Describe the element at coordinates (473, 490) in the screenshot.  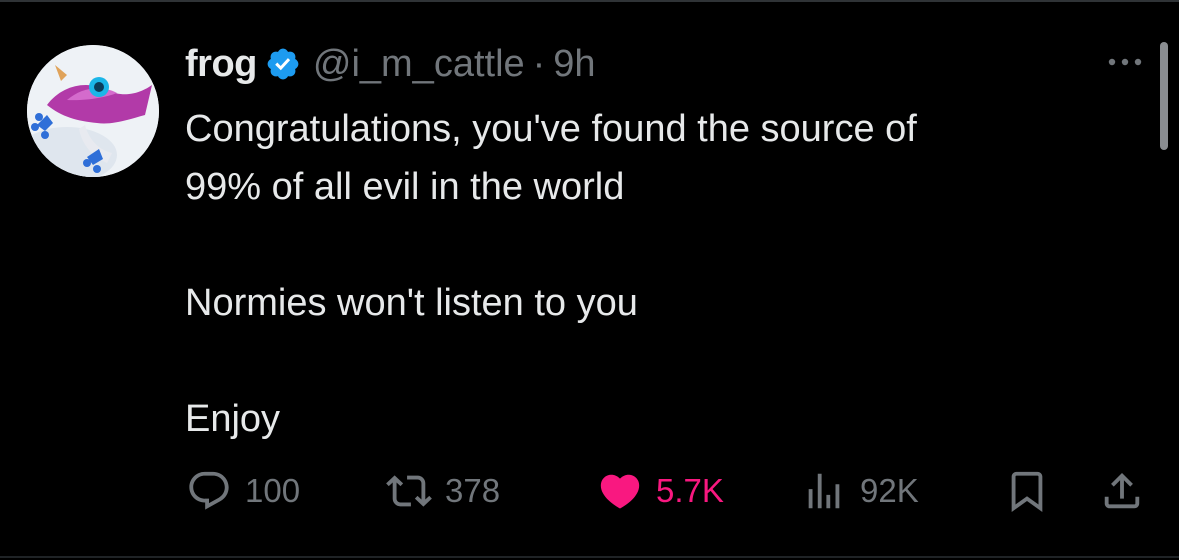
I see `repost-count: 378` at that location.